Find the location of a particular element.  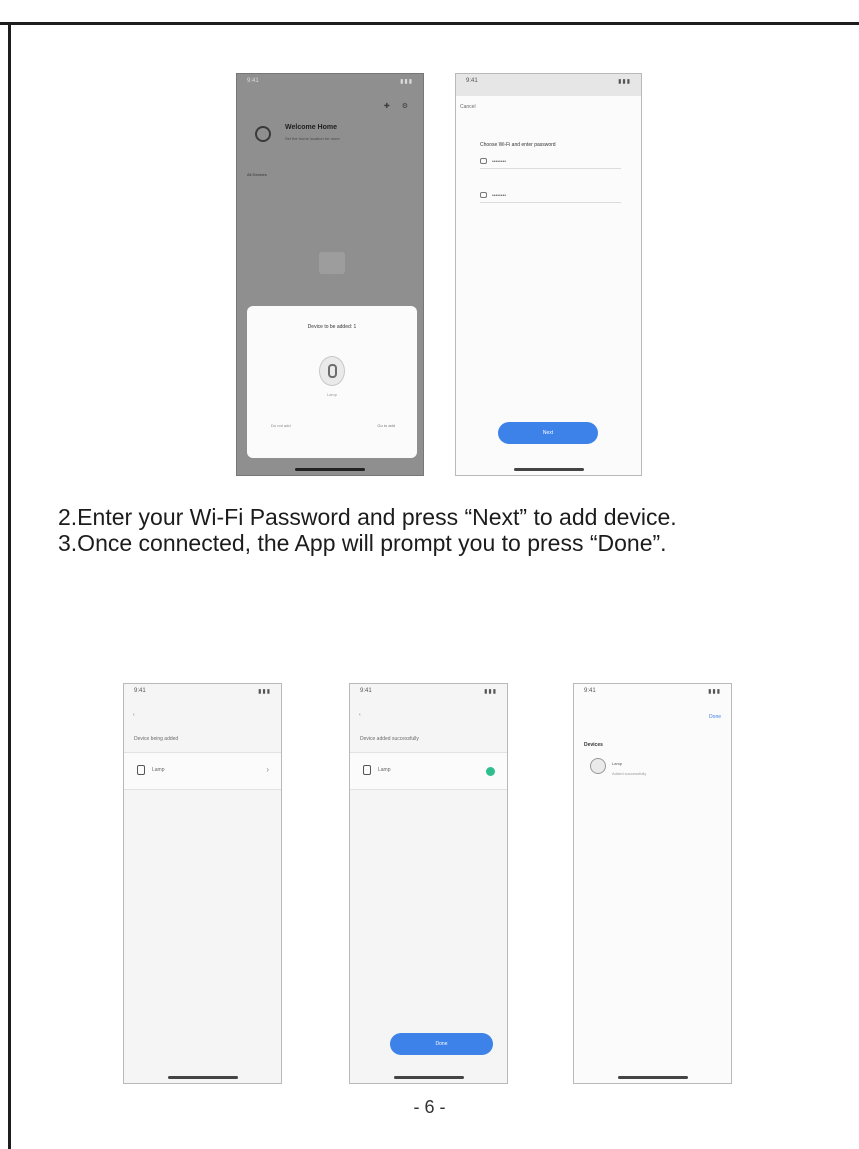

device-row: Lamp is located at coordinates (428, 771).